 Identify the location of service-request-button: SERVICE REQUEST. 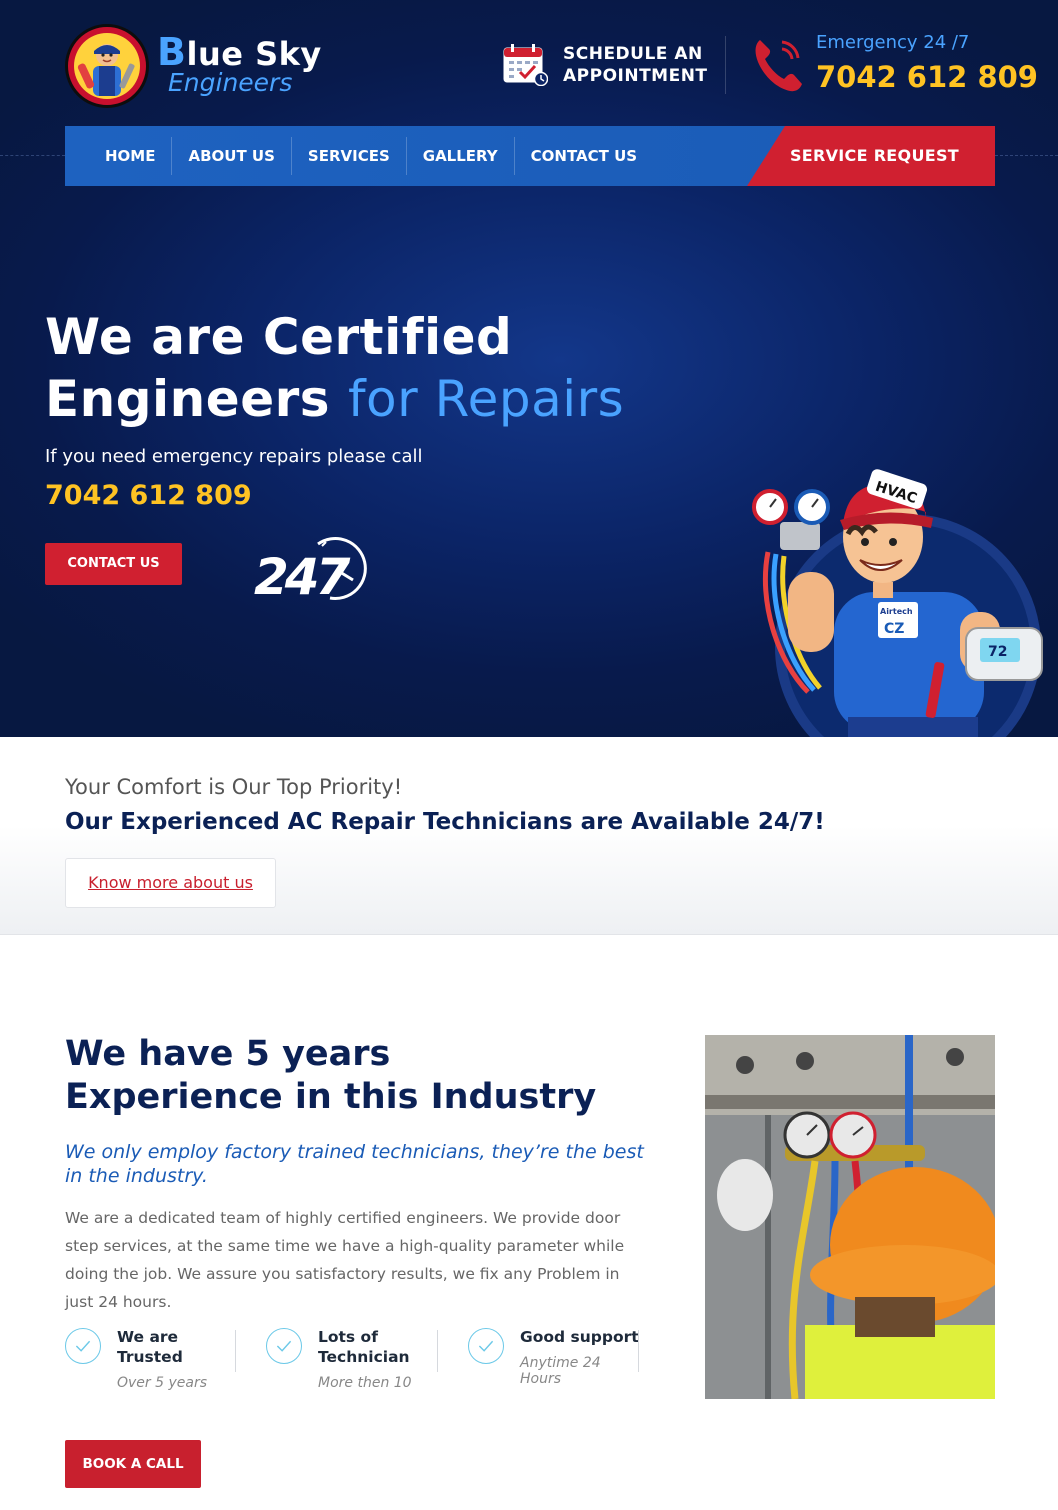
(874, 156).